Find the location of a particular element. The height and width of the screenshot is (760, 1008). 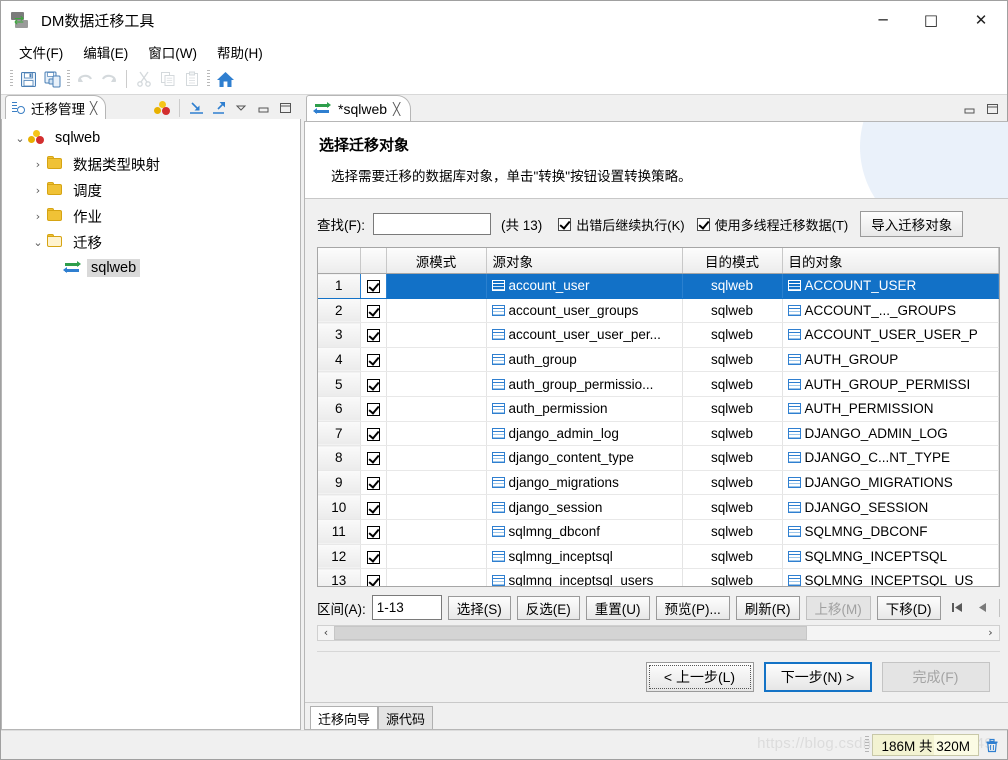

scroll-left-icon: ‹ is located at coordinates (326, 633).